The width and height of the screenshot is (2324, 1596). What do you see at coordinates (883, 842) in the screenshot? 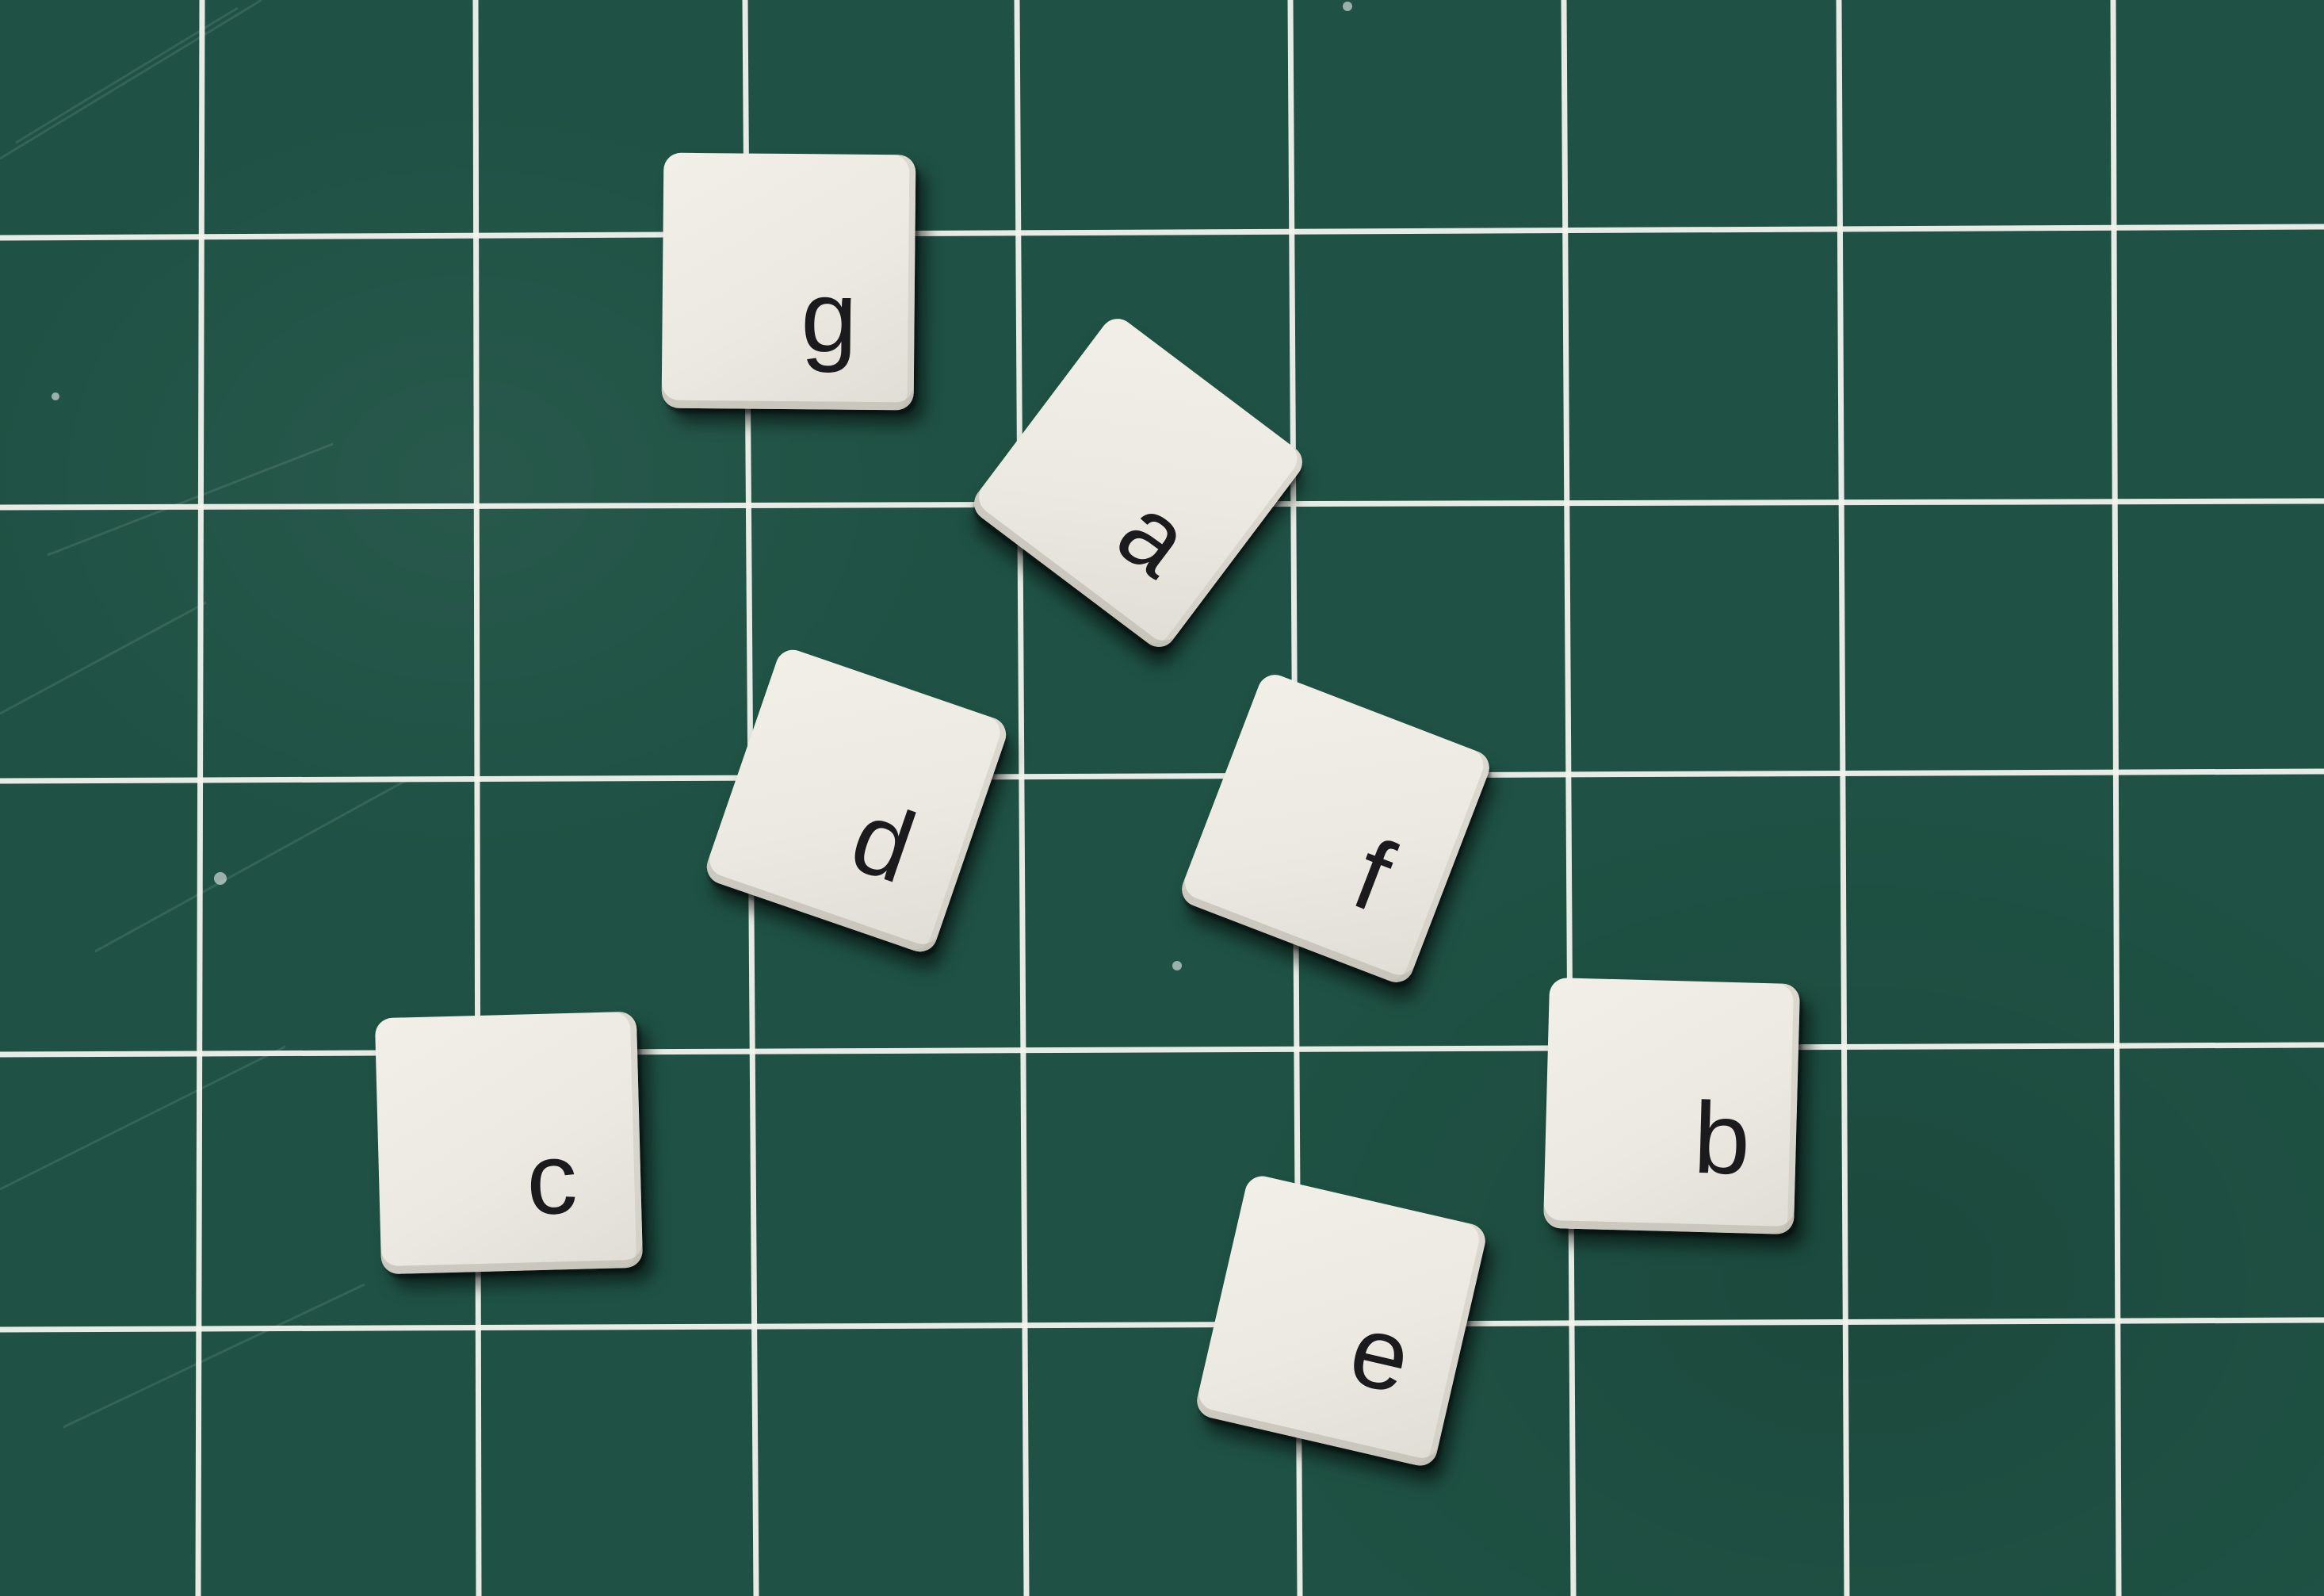
I see `tile-letter: d` at bounding box center [883, 842].